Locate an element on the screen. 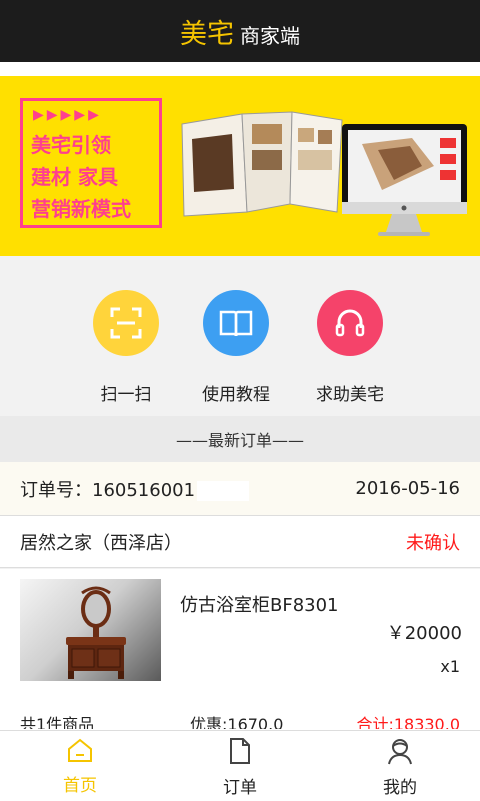 This screenshot has width=480, height=801. scan-icon is located at coordinates (126, 323).